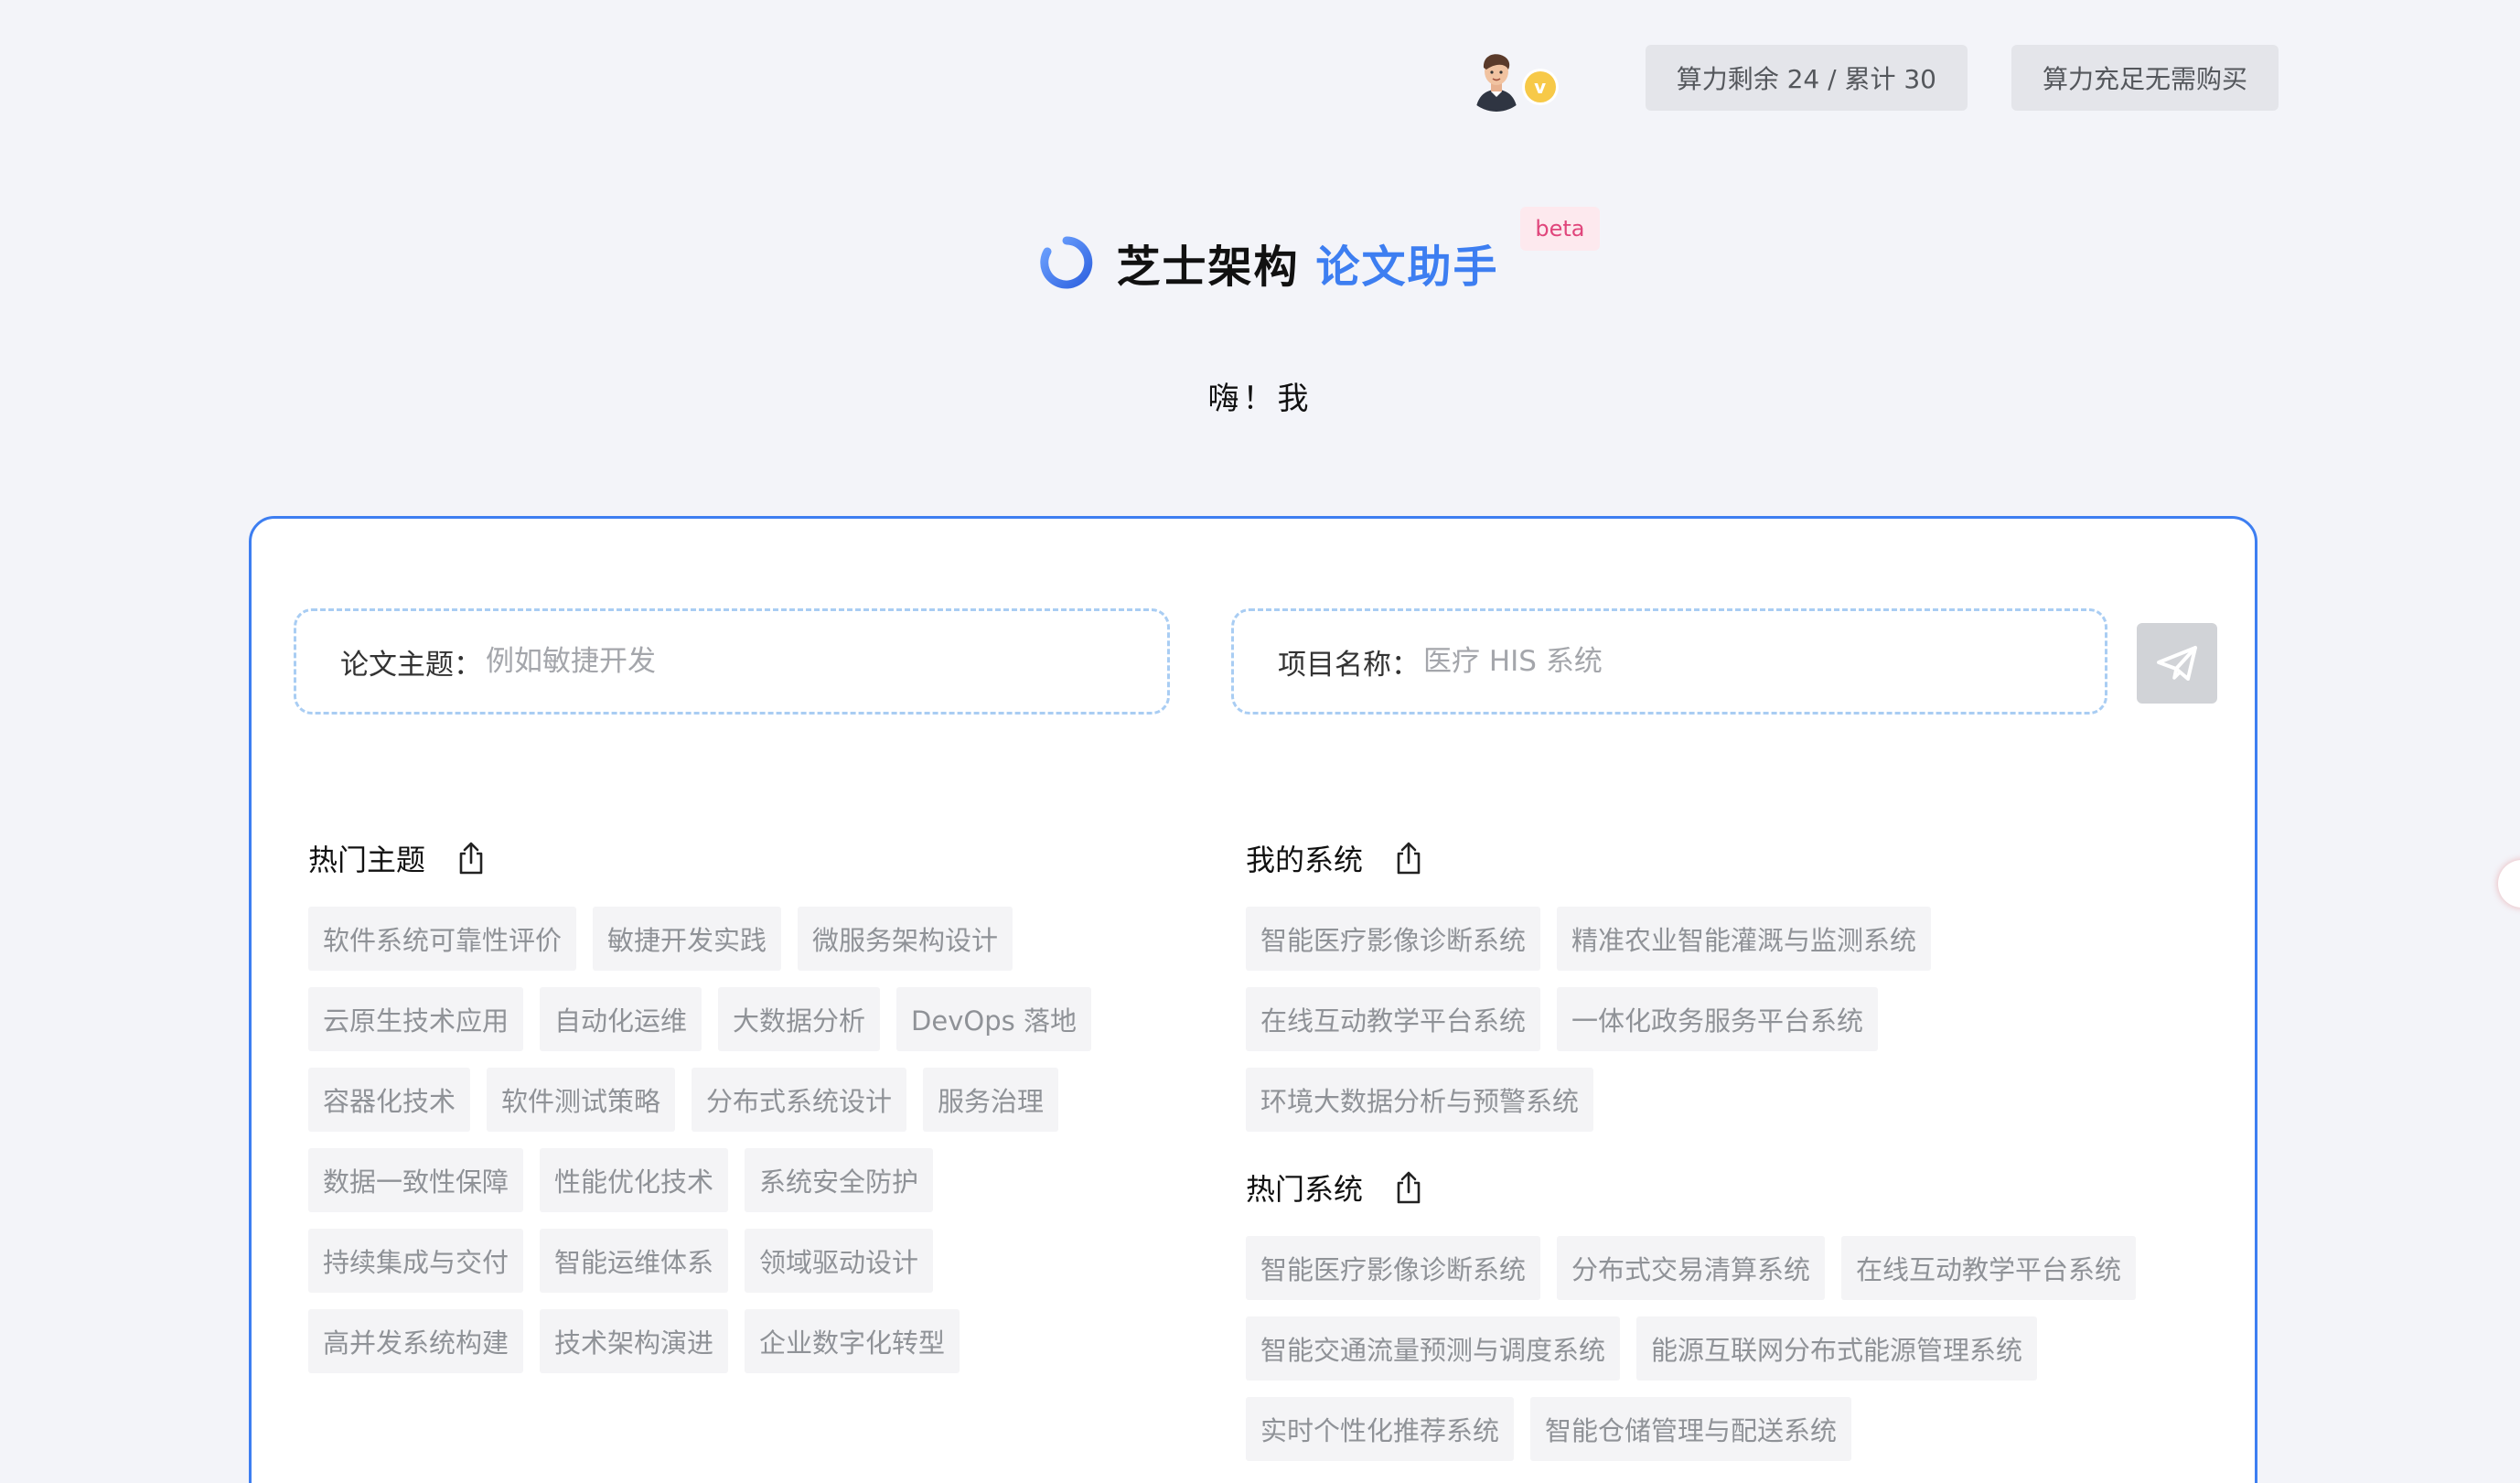 The height and width of the screenshot is (1483, 2520). I want to click on project-field: 项目名称：, so click(1669, 661).